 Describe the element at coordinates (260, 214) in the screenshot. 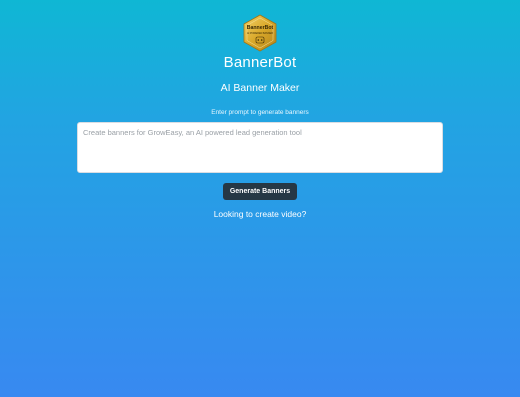

I see `create-video-link: Looking to create video?` at that location.